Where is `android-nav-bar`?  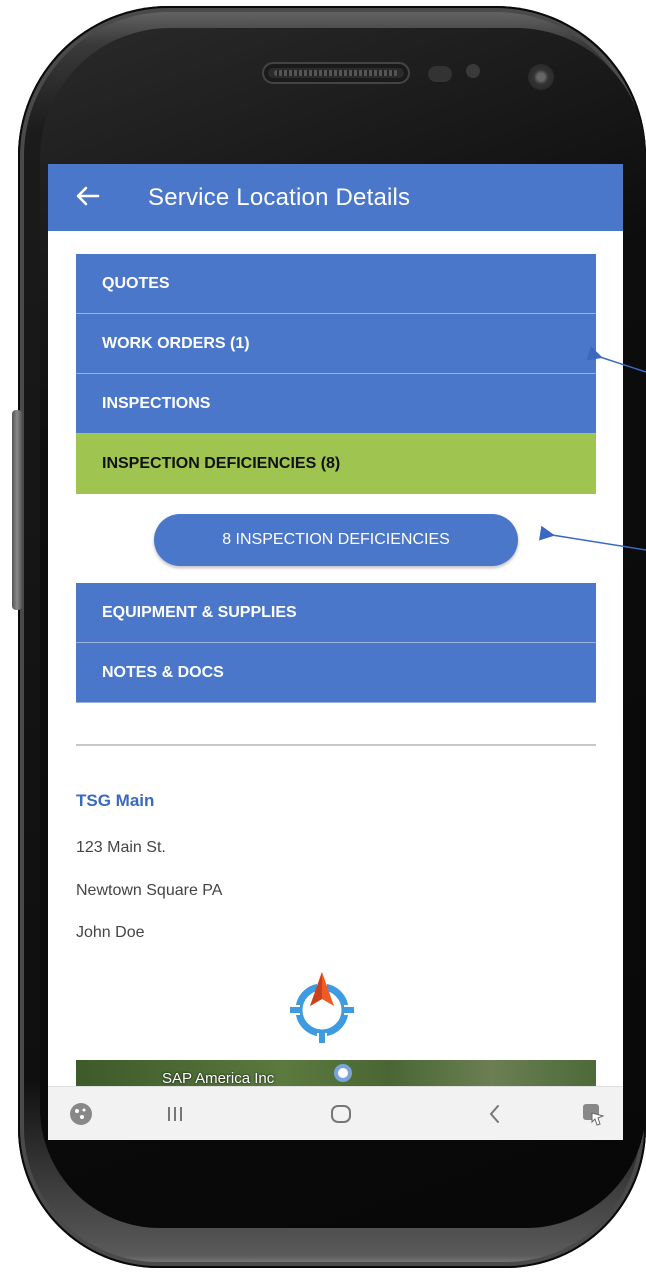
android-nav-bar is located at coordinates (335, 1113).